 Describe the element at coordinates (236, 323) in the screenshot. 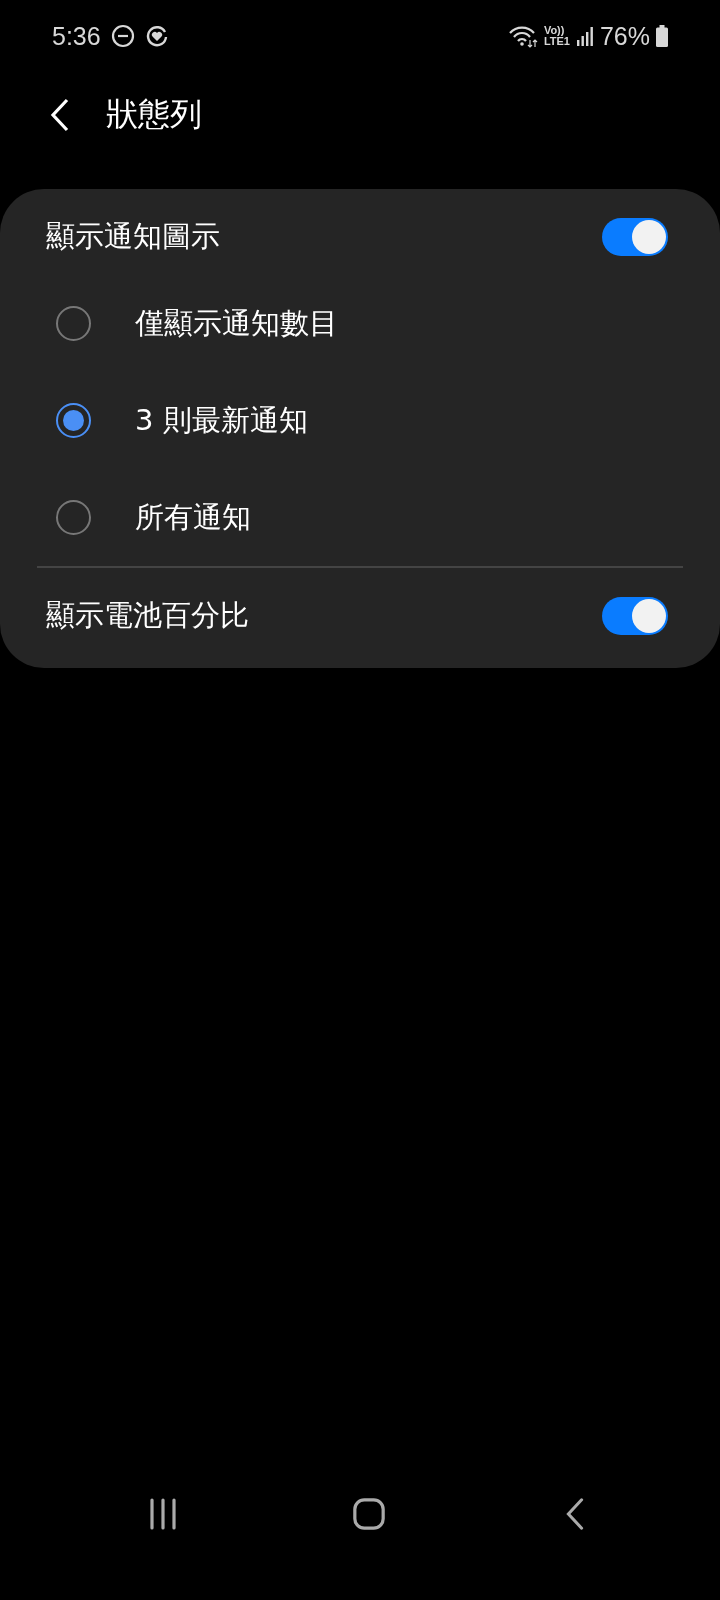

I see `option-label: 僅顯示通知數目` at that location.